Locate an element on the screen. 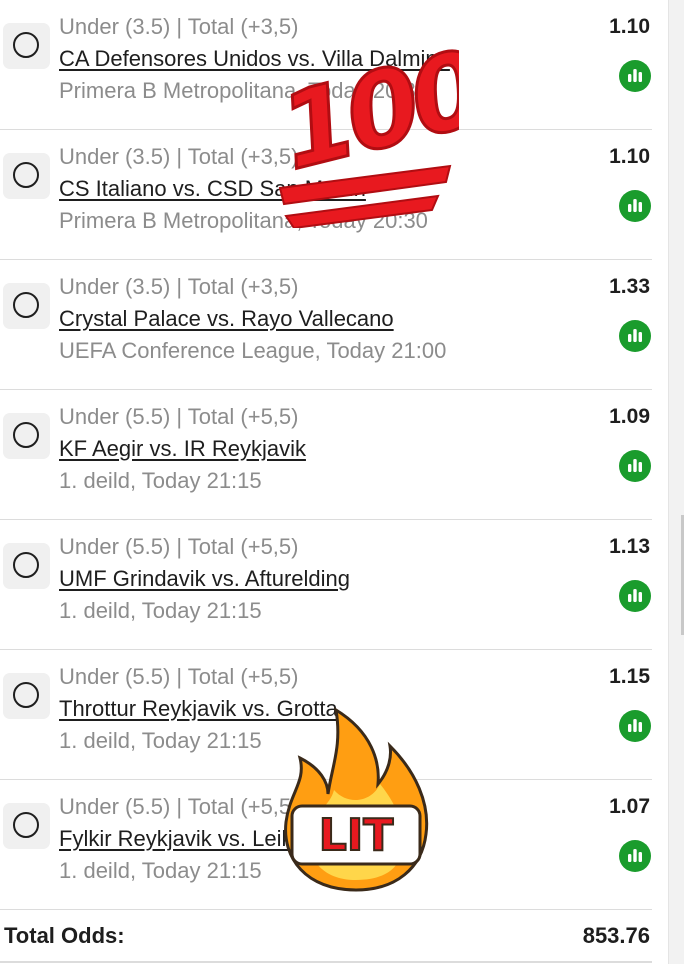  bet-match-link: Crystal Palace vs. Rayo Vallecano is located at coordinates (226, 319).